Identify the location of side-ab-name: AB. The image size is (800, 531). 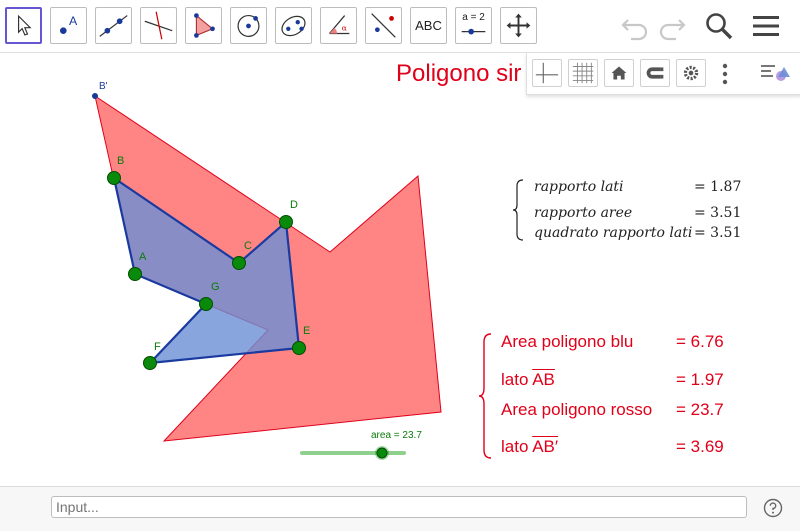
(543, 379).